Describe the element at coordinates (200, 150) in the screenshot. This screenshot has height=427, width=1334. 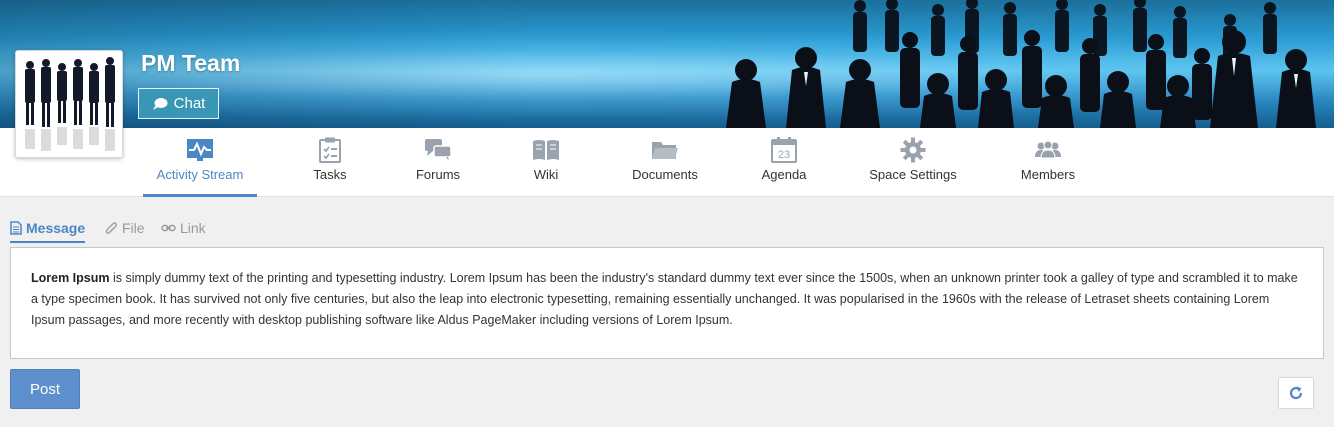
I see `activity-icon` at that location.